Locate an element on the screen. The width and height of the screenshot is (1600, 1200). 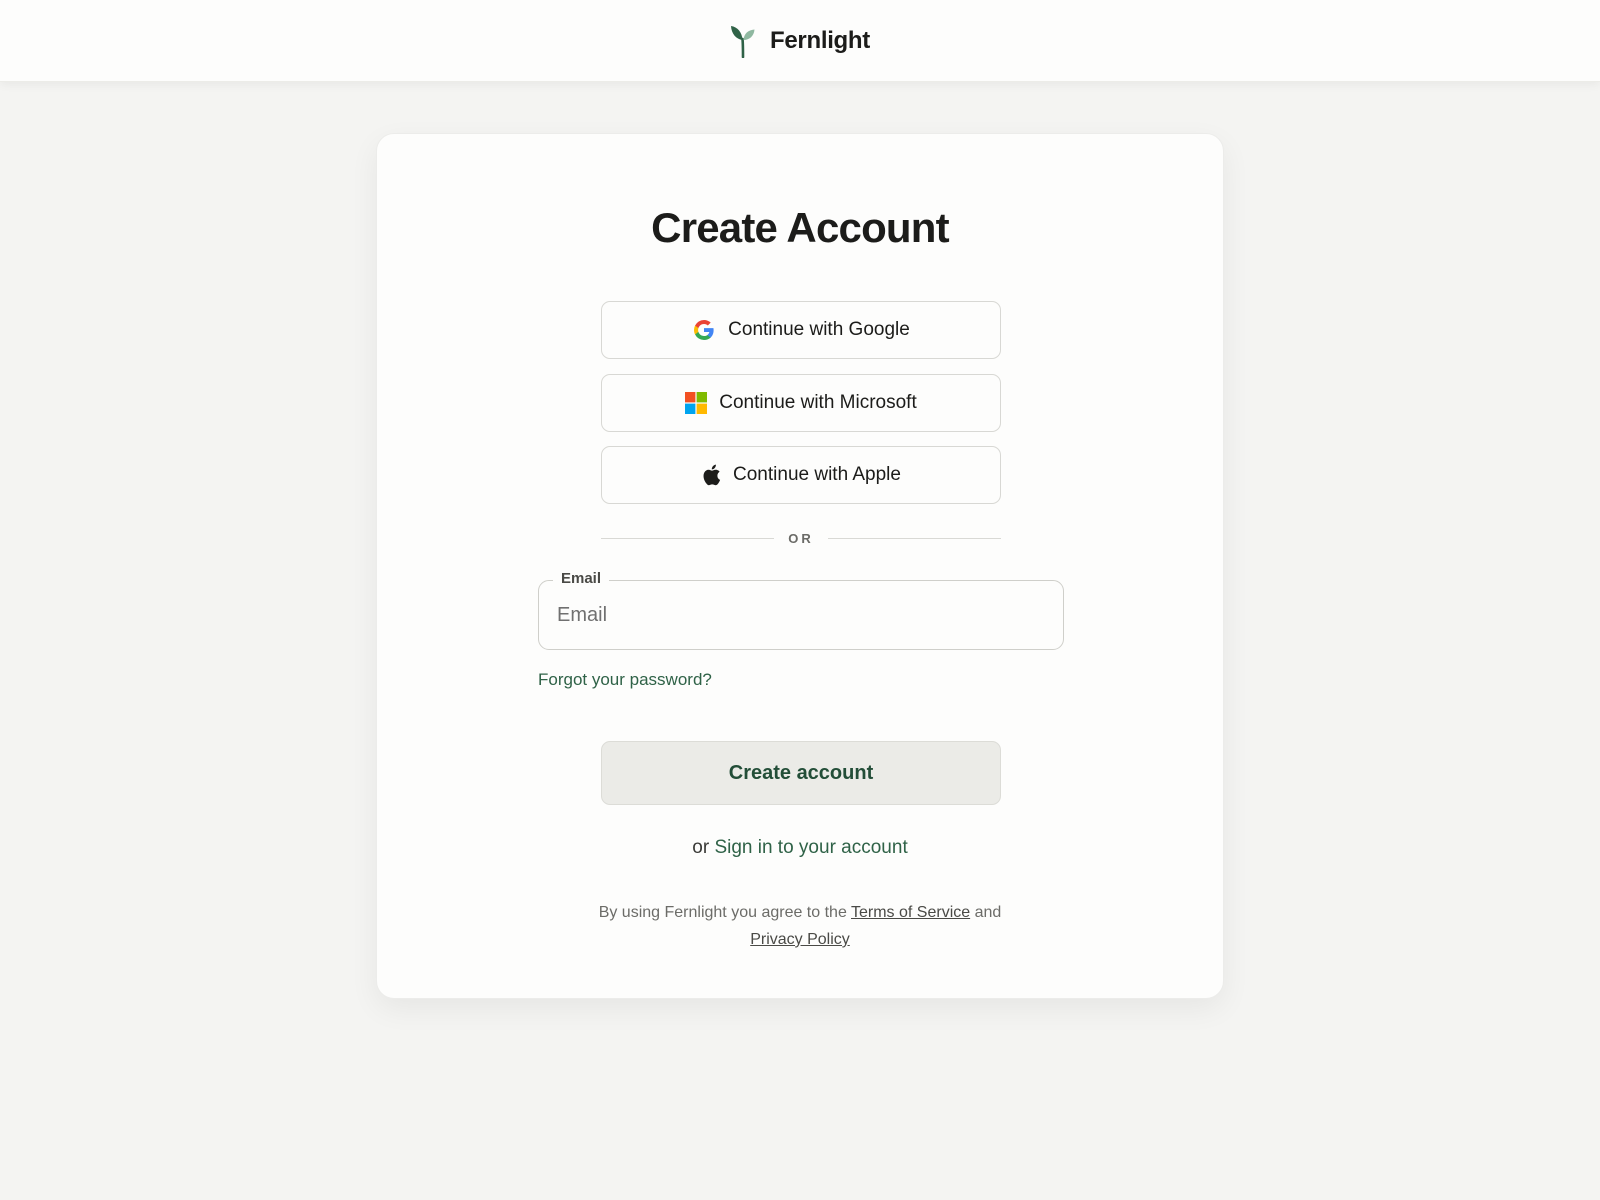
top-bar: Fernlight is located at coordinates (800, 41).